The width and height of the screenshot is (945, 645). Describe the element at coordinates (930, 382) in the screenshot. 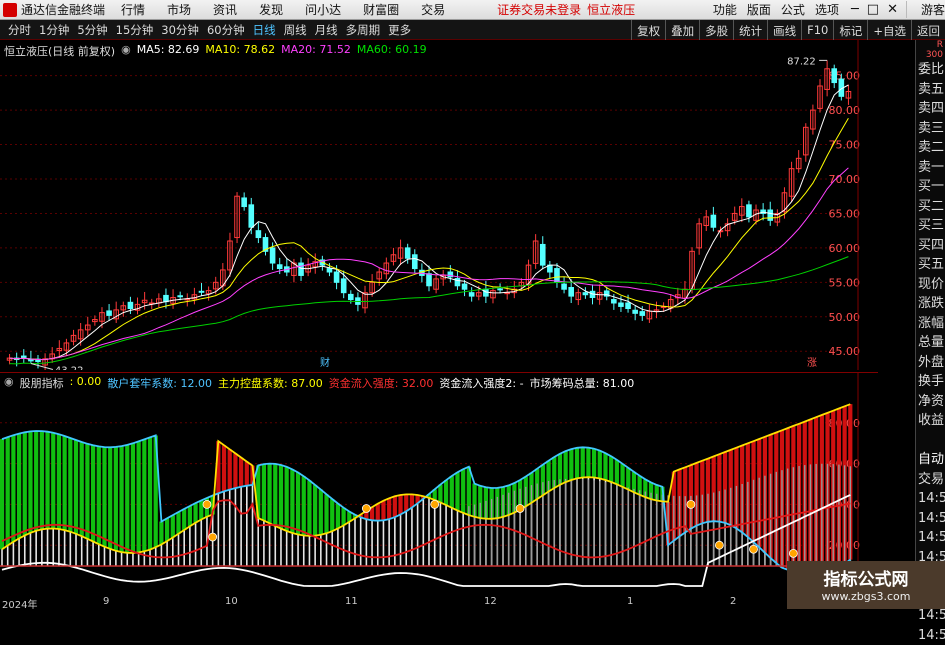

I see `sidebar-item: 换手` at that location.